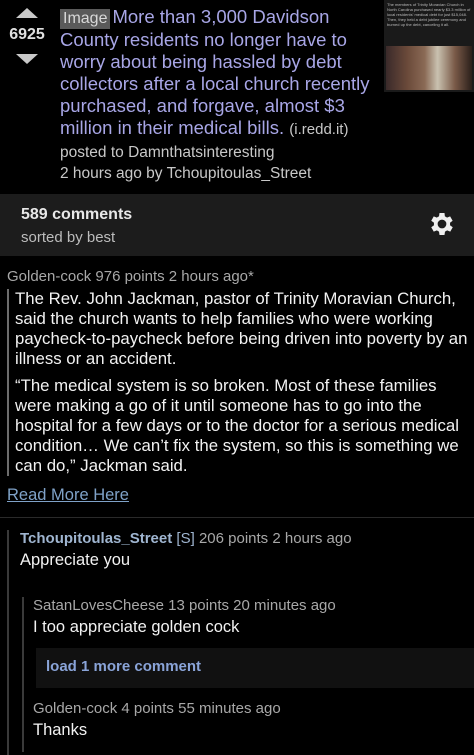 The width and height of the screenshot is (474, 755). What do you see at coordinates (77, 214) in the screenshot?
I see `comment-count: 589 comments` at bounding box center [77, 214].